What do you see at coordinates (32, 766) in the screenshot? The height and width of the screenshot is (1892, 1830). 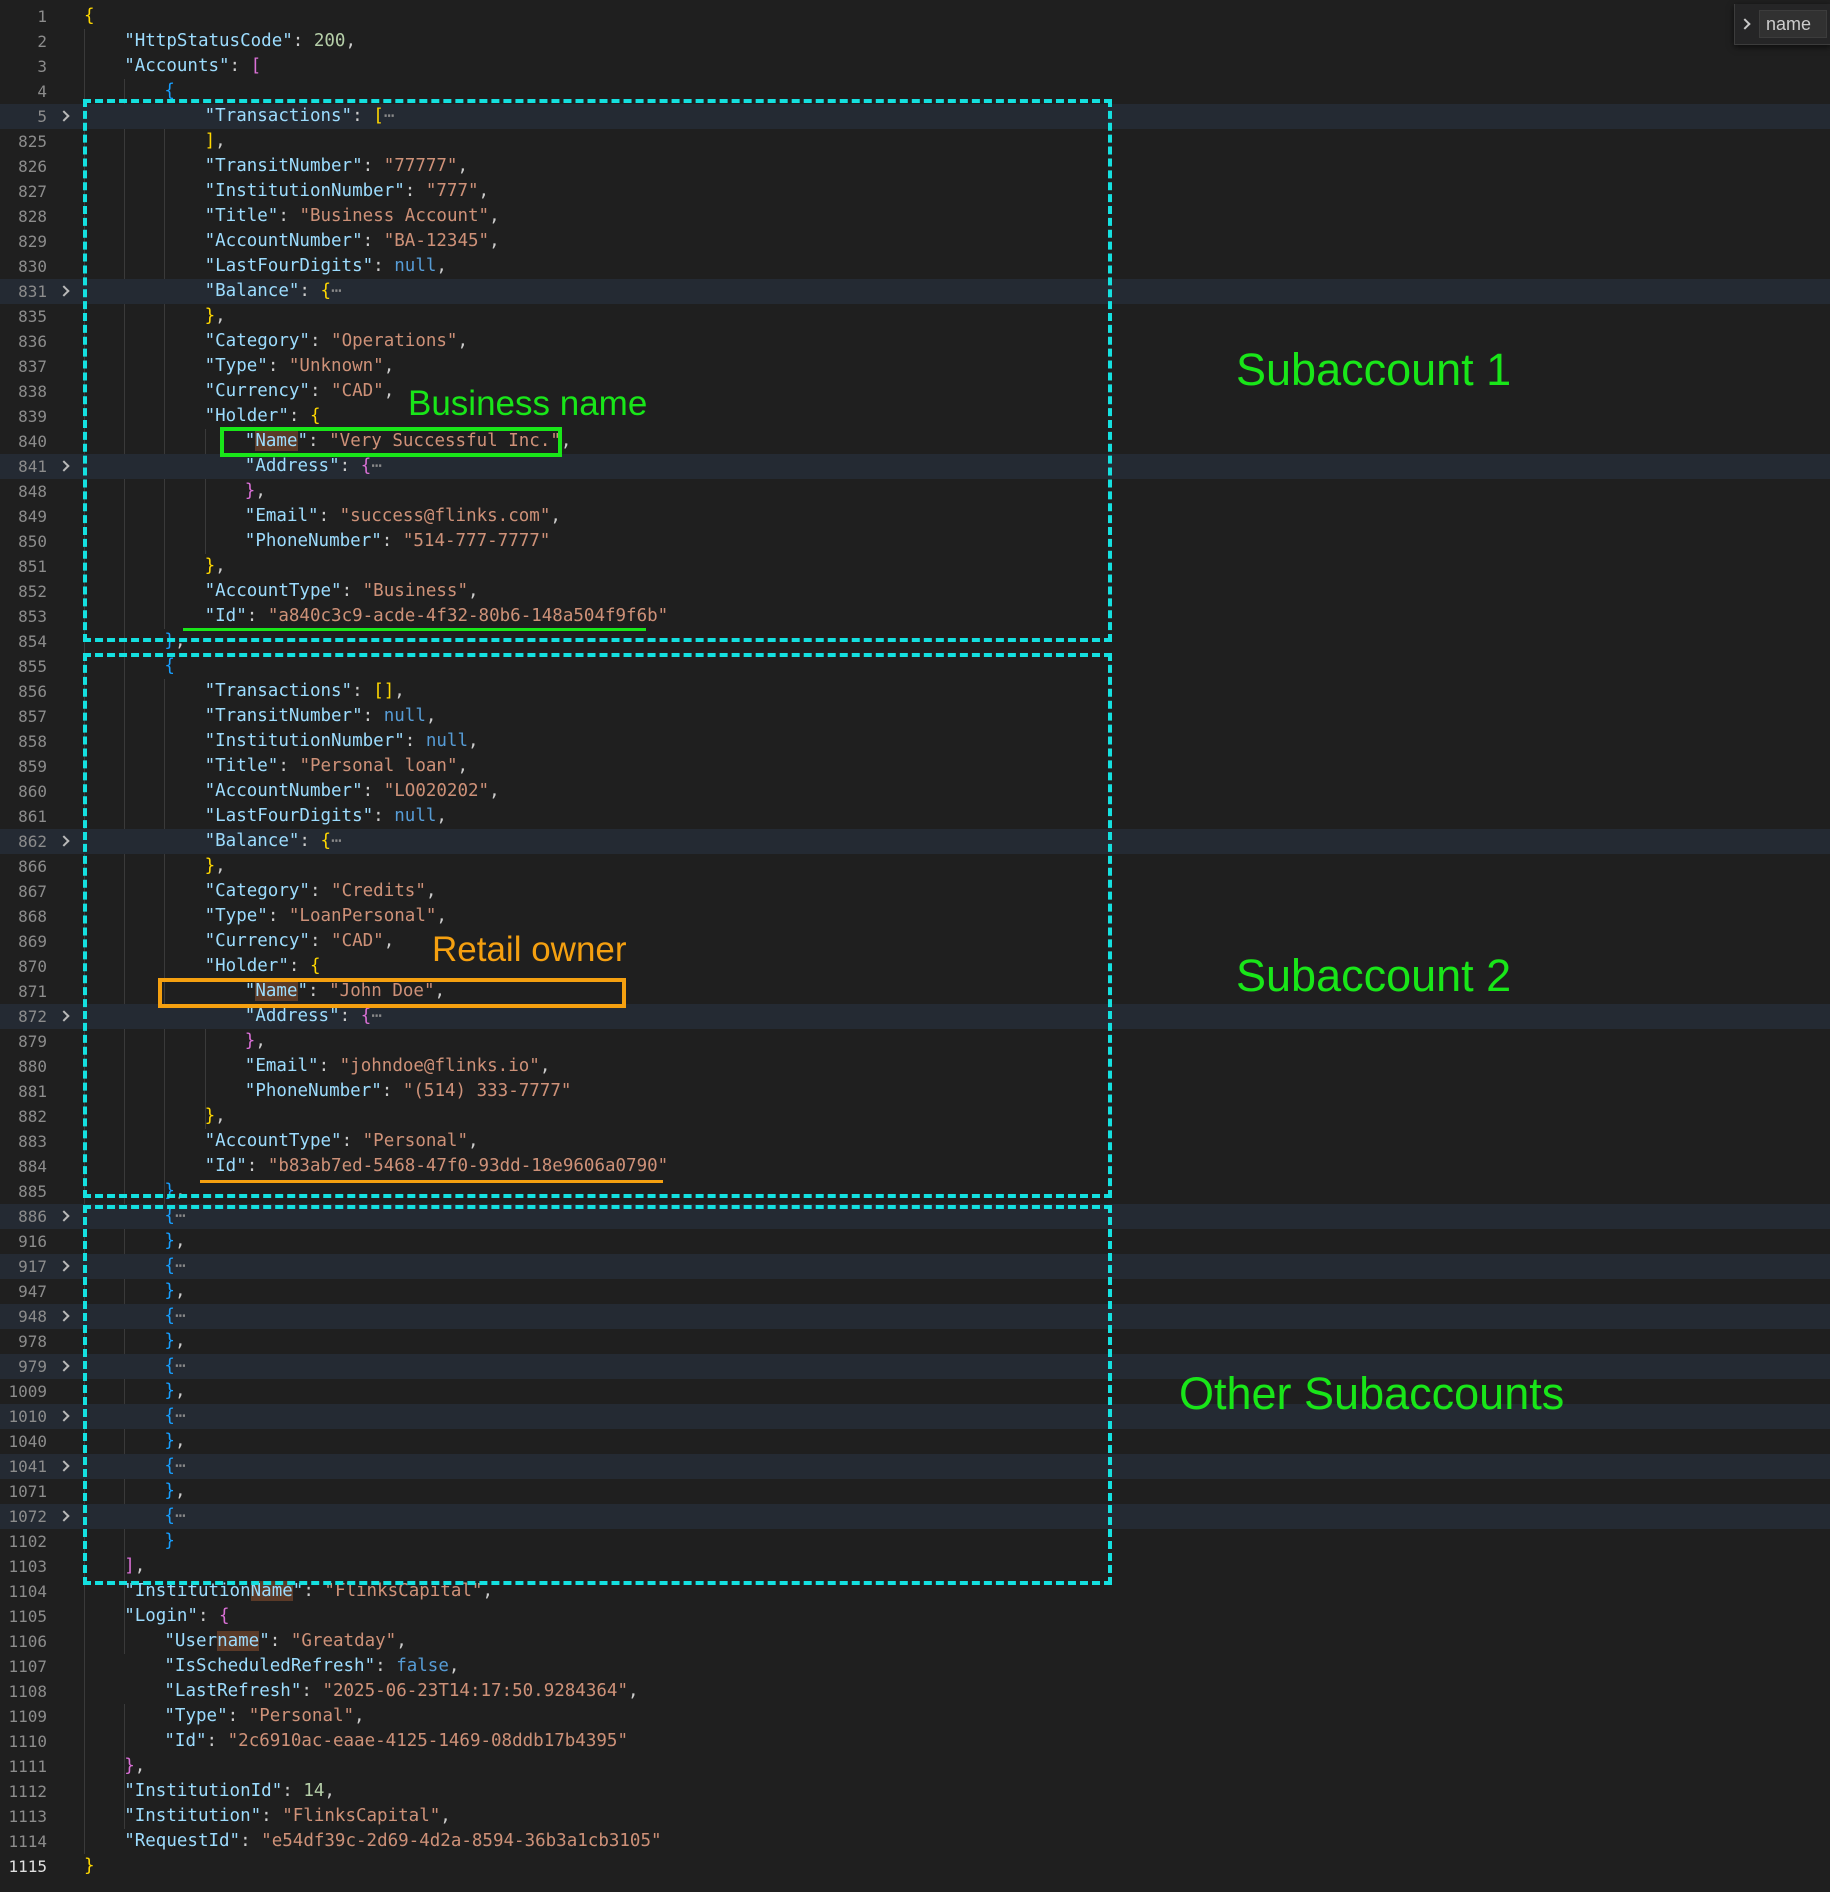 I see `line-number: 859` at bounding box center [32, 766].